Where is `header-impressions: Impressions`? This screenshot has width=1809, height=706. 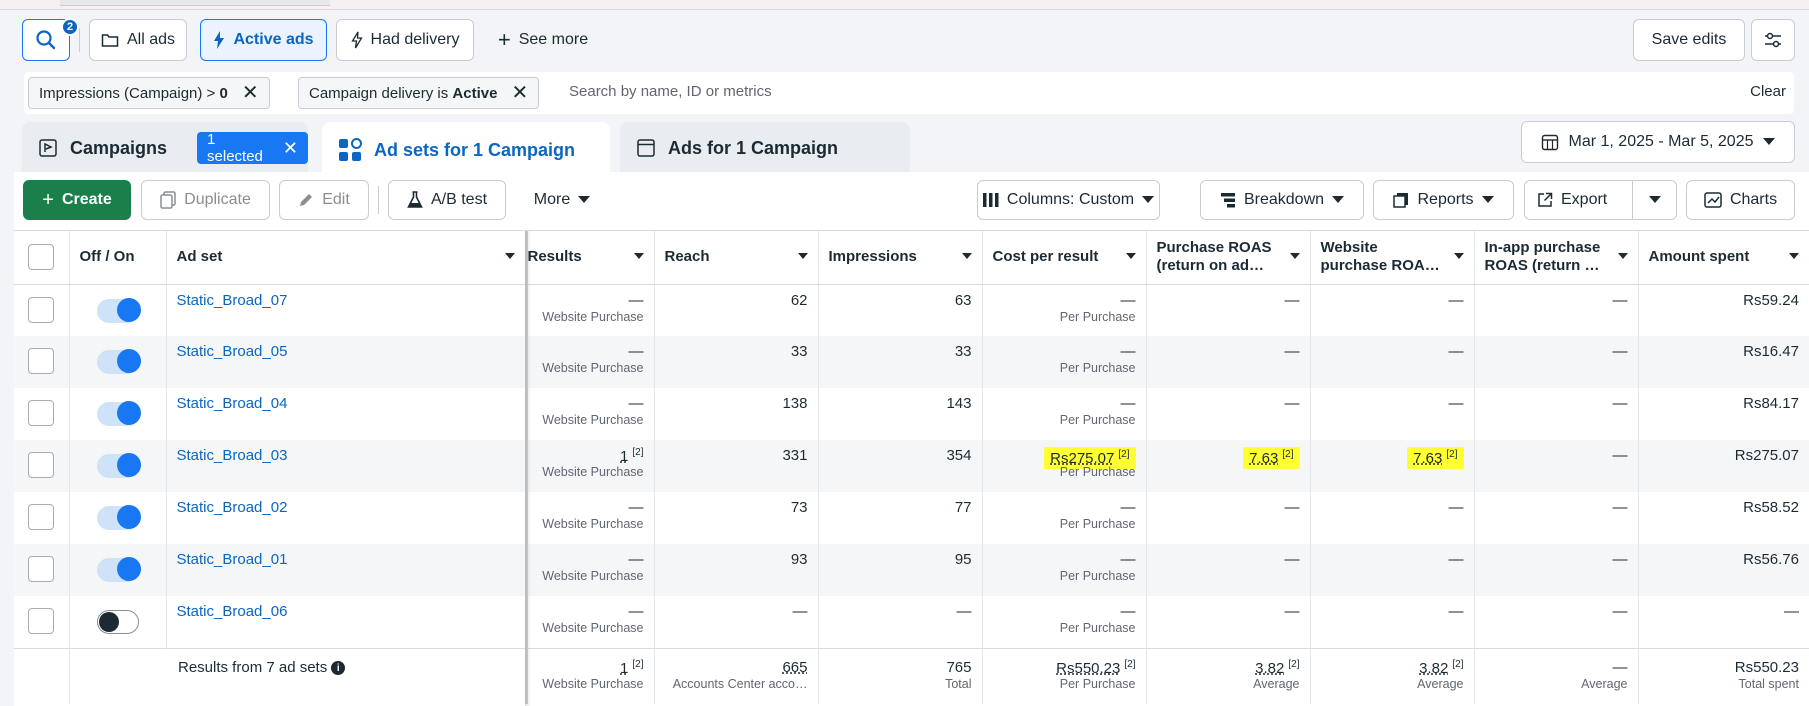
header-impressions: Impressions is located at coordinates (900, 258).